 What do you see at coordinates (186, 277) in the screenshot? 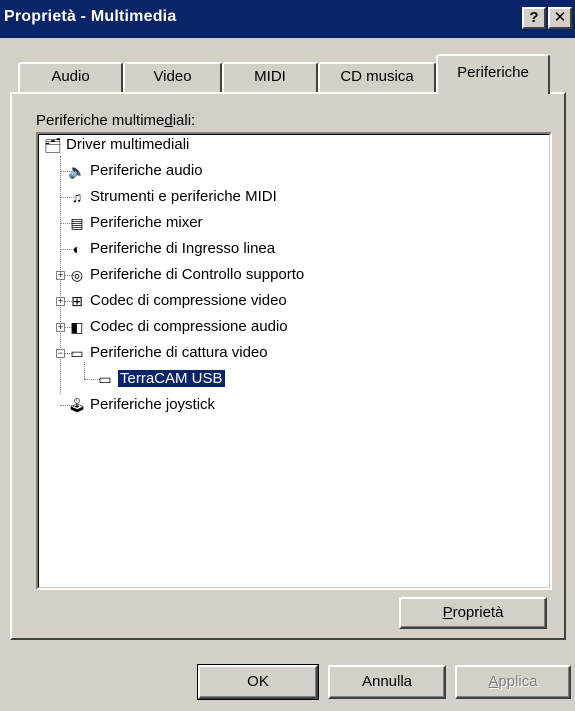
I see `tree-item-media-control: ◎ Periferiche di Controllo supporto` at bounding box center [186, 277].